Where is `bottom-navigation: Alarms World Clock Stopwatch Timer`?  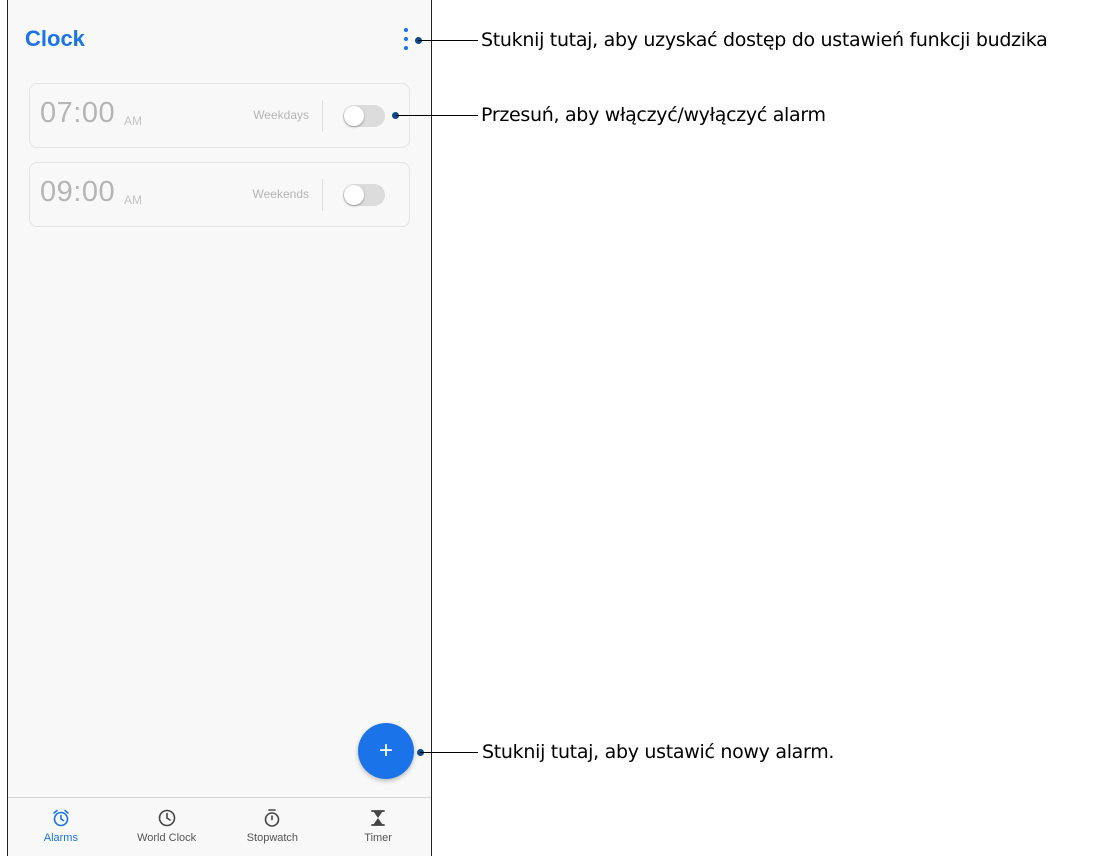 bottom-navigation: Alarms World Clock Stopwatch Timer is located at coordinates (219, 826).